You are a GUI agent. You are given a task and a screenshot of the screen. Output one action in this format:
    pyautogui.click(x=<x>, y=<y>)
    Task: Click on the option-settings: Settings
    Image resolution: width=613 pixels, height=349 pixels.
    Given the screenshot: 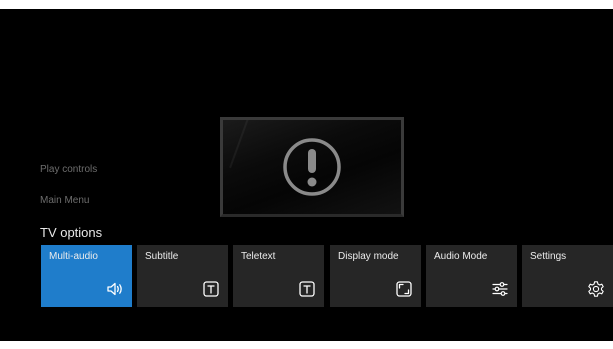 What is the action you would take?
    pyautogui.click(x=567, y=276)
    